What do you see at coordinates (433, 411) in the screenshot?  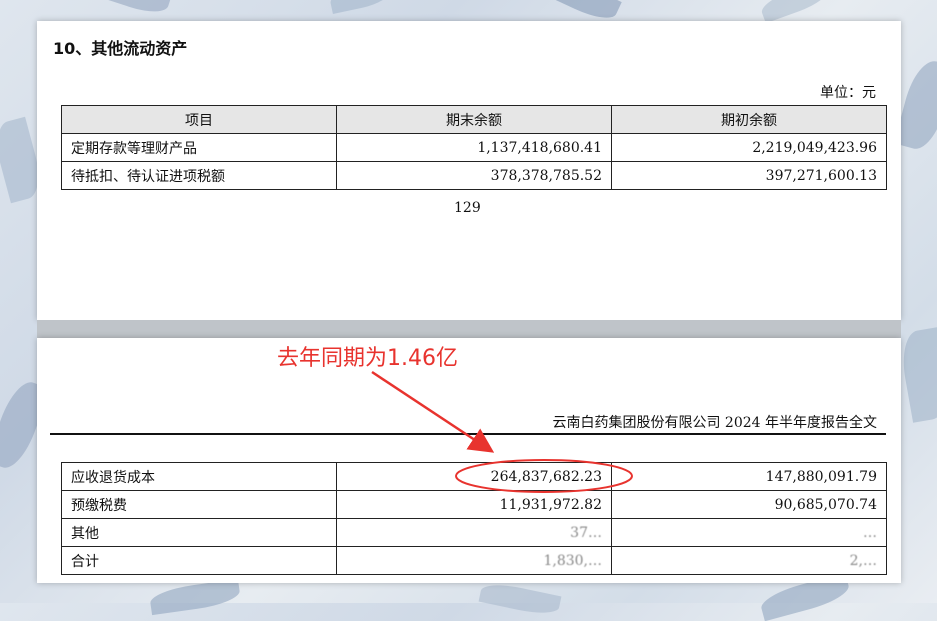 I see `annotation-arrow` at bounding box center [433, 411].